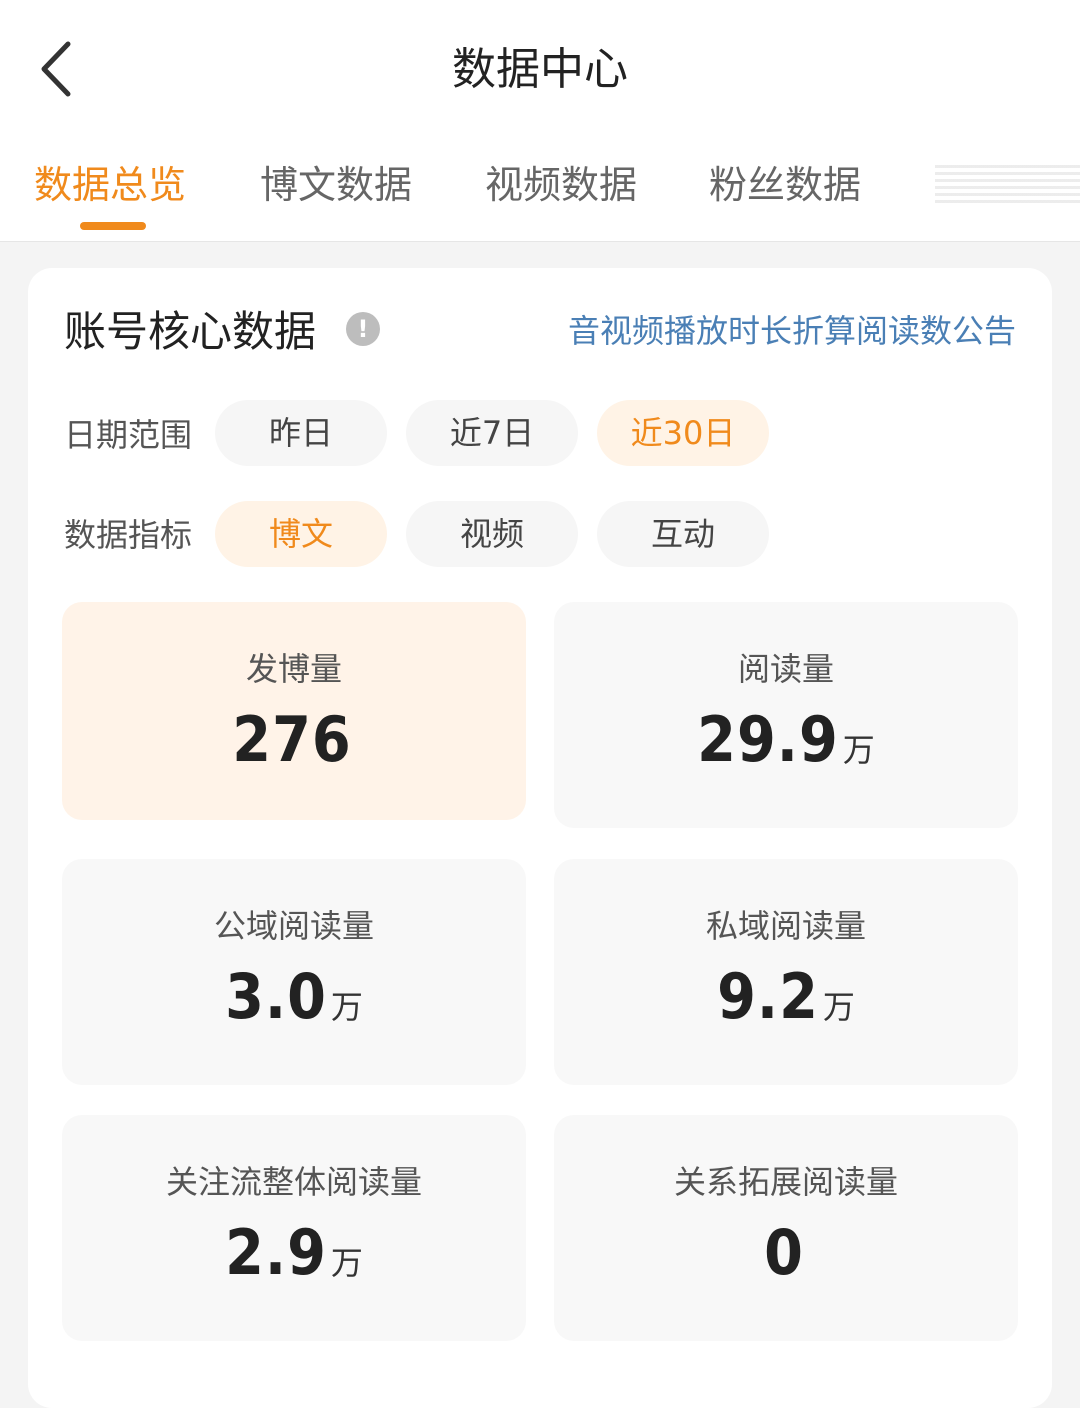  What do you see at coordinates (293, 1182) in the screenshot?
I see `metric-label: 关注流整体阅读量` at bounding box center [293, 1182].